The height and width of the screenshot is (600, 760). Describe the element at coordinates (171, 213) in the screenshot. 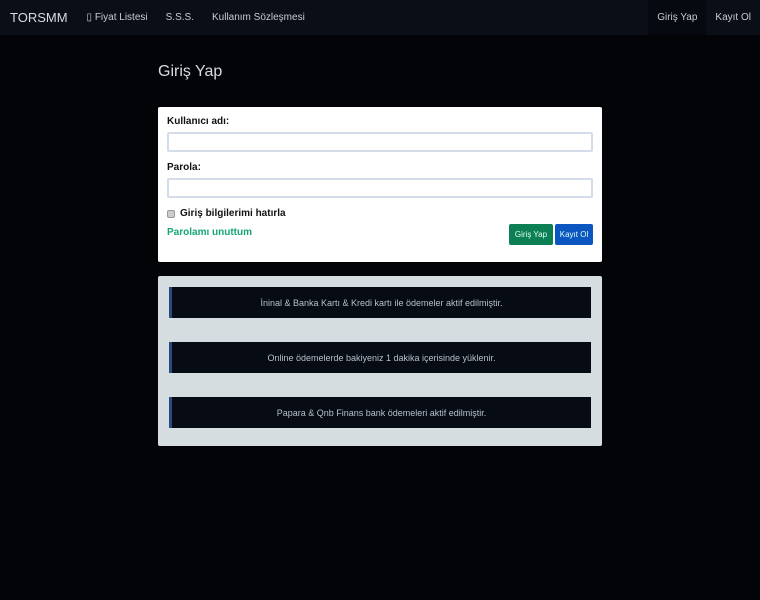

I see `remember-checkbox` at that location.